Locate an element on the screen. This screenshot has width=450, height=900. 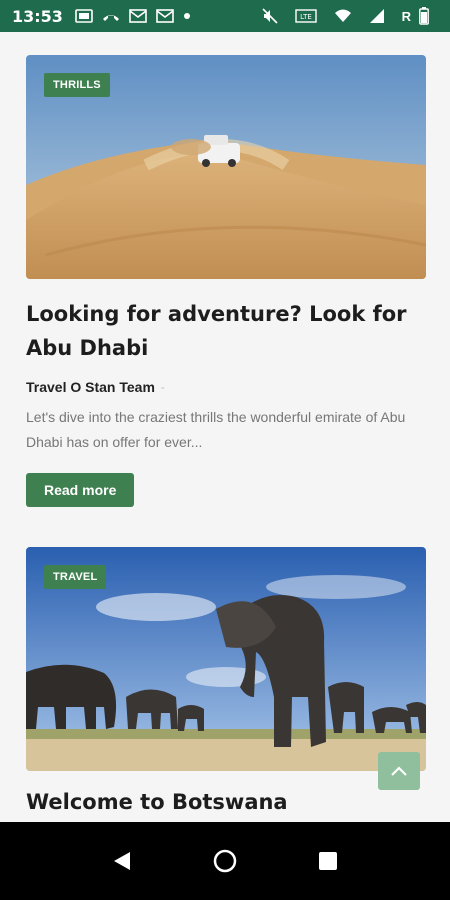
gallery-icon is located at coordinates (84, 16).